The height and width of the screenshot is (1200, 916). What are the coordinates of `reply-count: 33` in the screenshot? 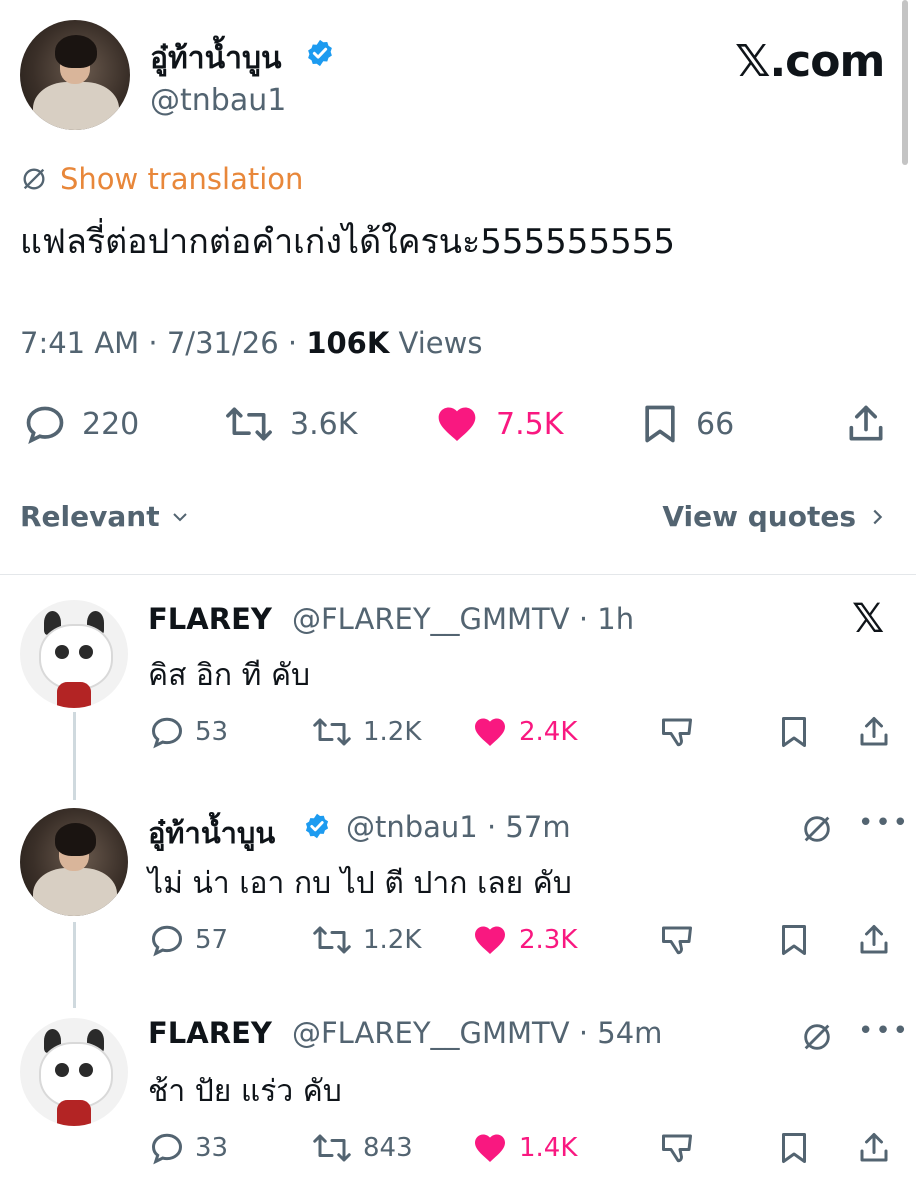 It's located at (212, 1148).